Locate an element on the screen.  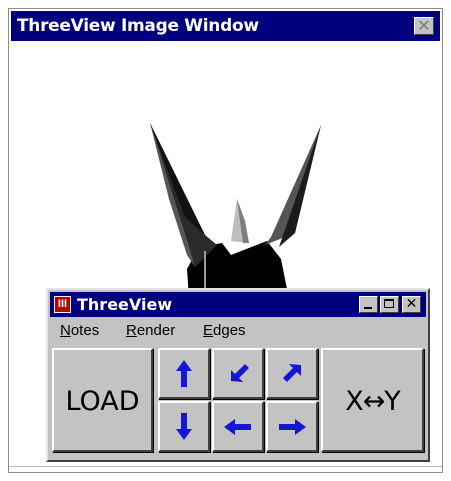
swap-xy-button-label: X↔Y is located at coordinates (373, 401).